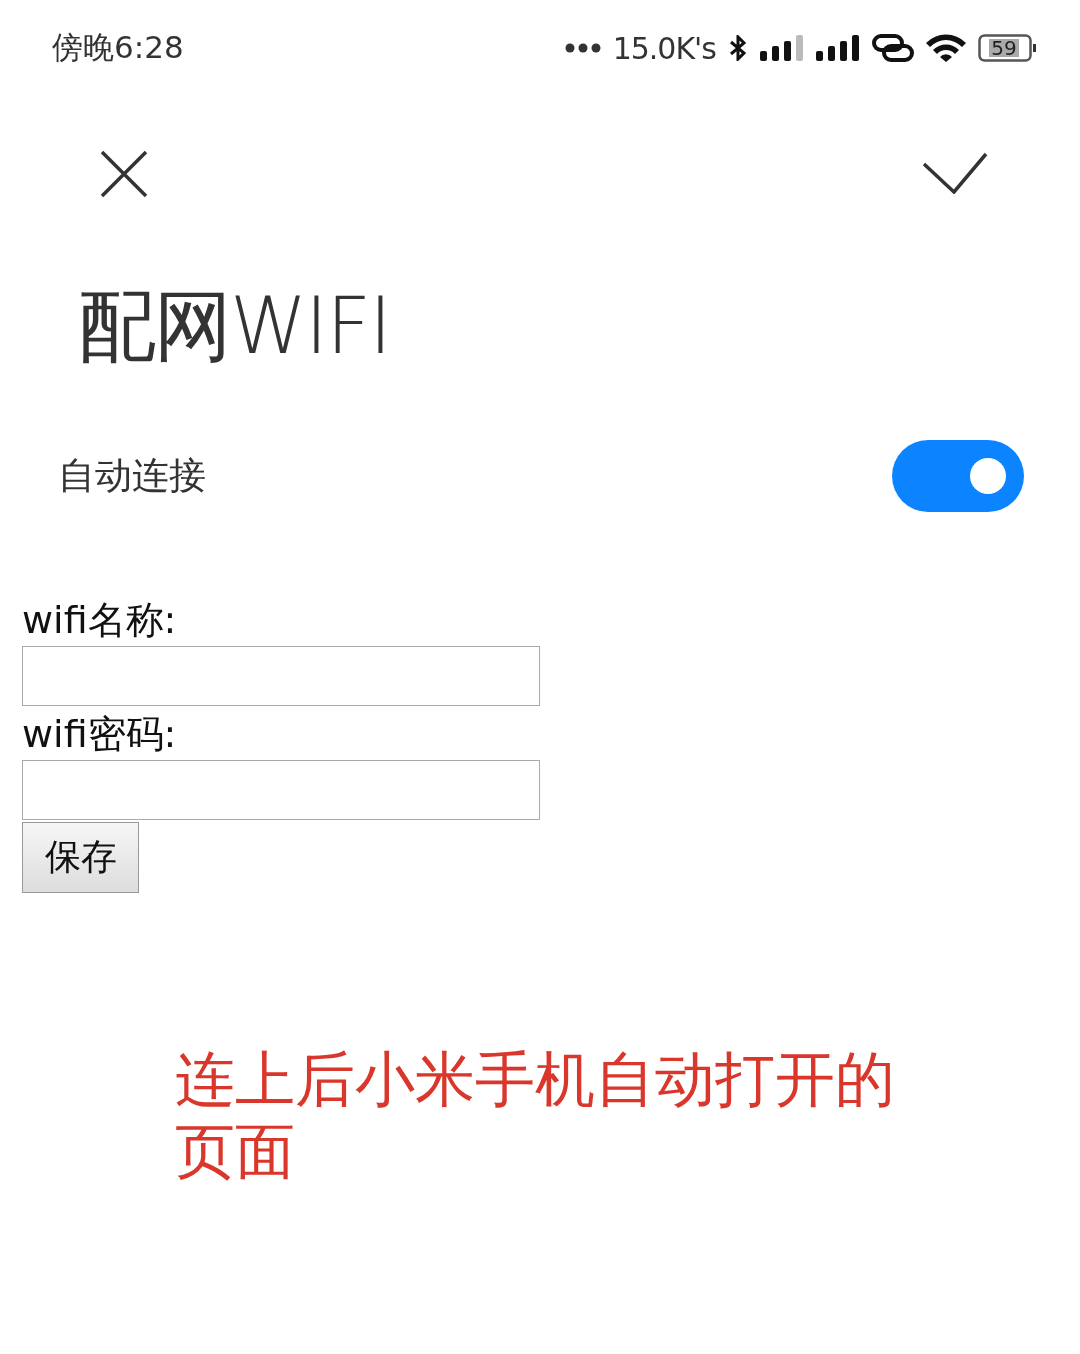 The image size is (1080, 1354). Describe the element at coordinates (738, 48) in the screenshot. I see `bluetooth-icon` at that location.